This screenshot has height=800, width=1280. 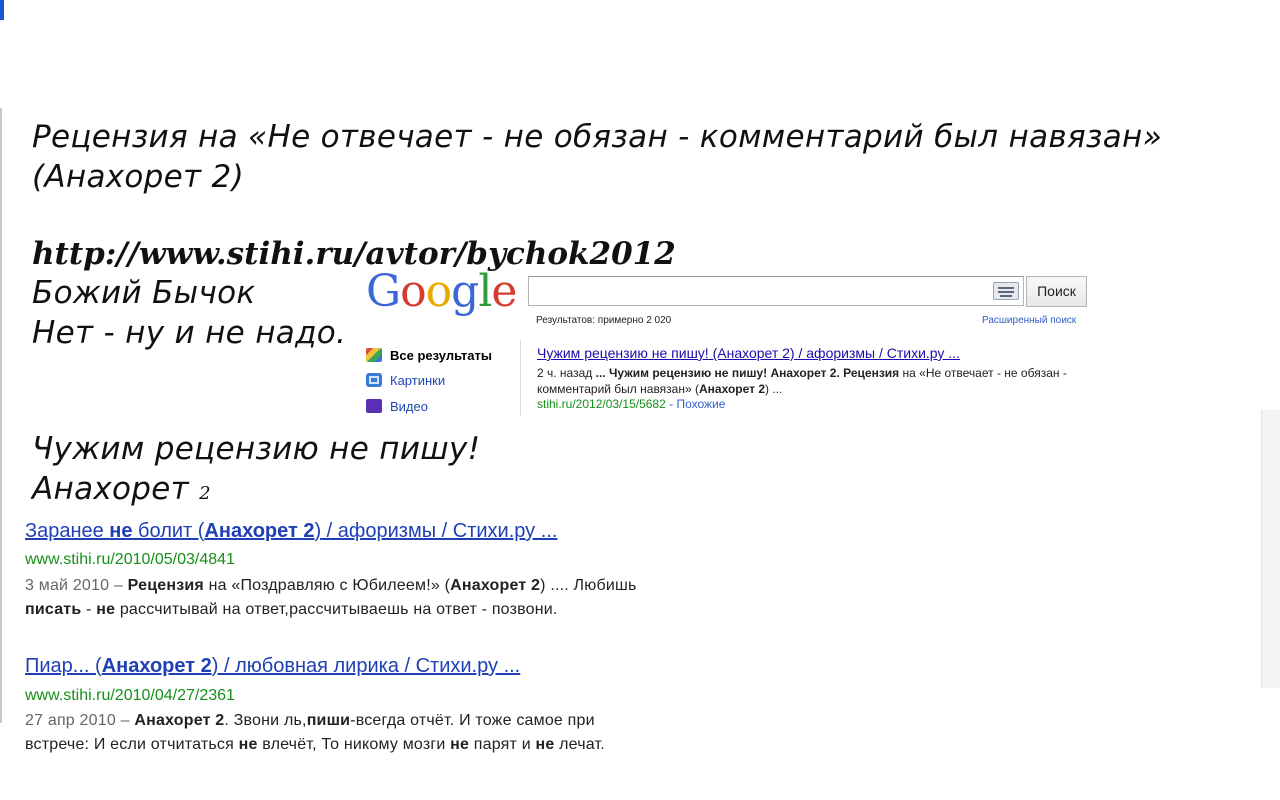 I want to click on snippet-time: 2 ч. назад, so click(x=565, y=373).